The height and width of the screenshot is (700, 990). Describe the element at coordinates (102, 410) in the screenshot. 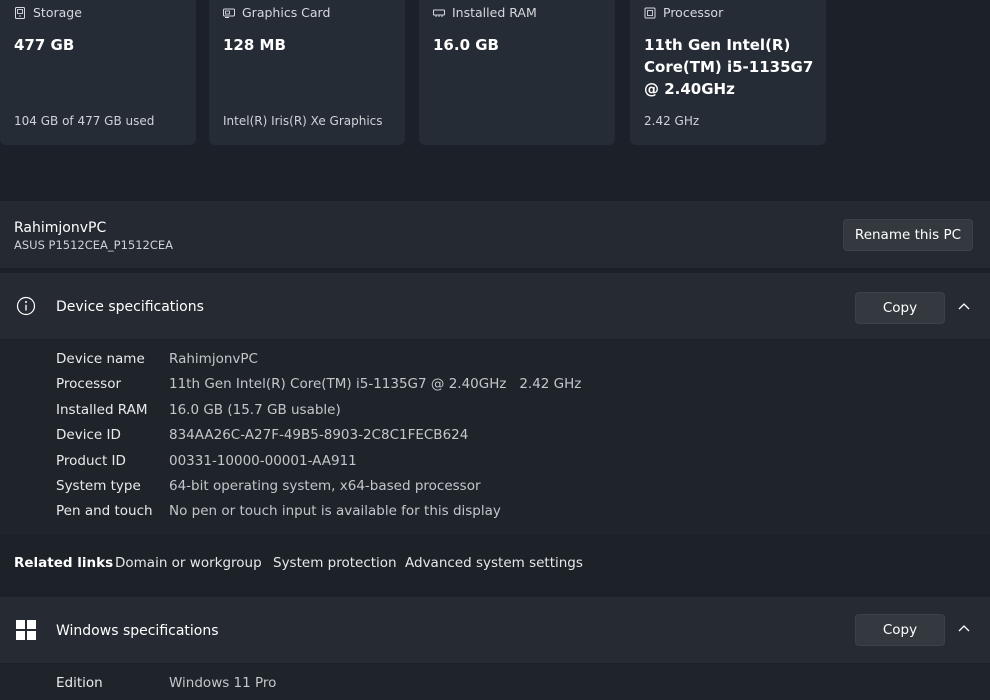

I see `spec-key: Installed RAM` at that location.